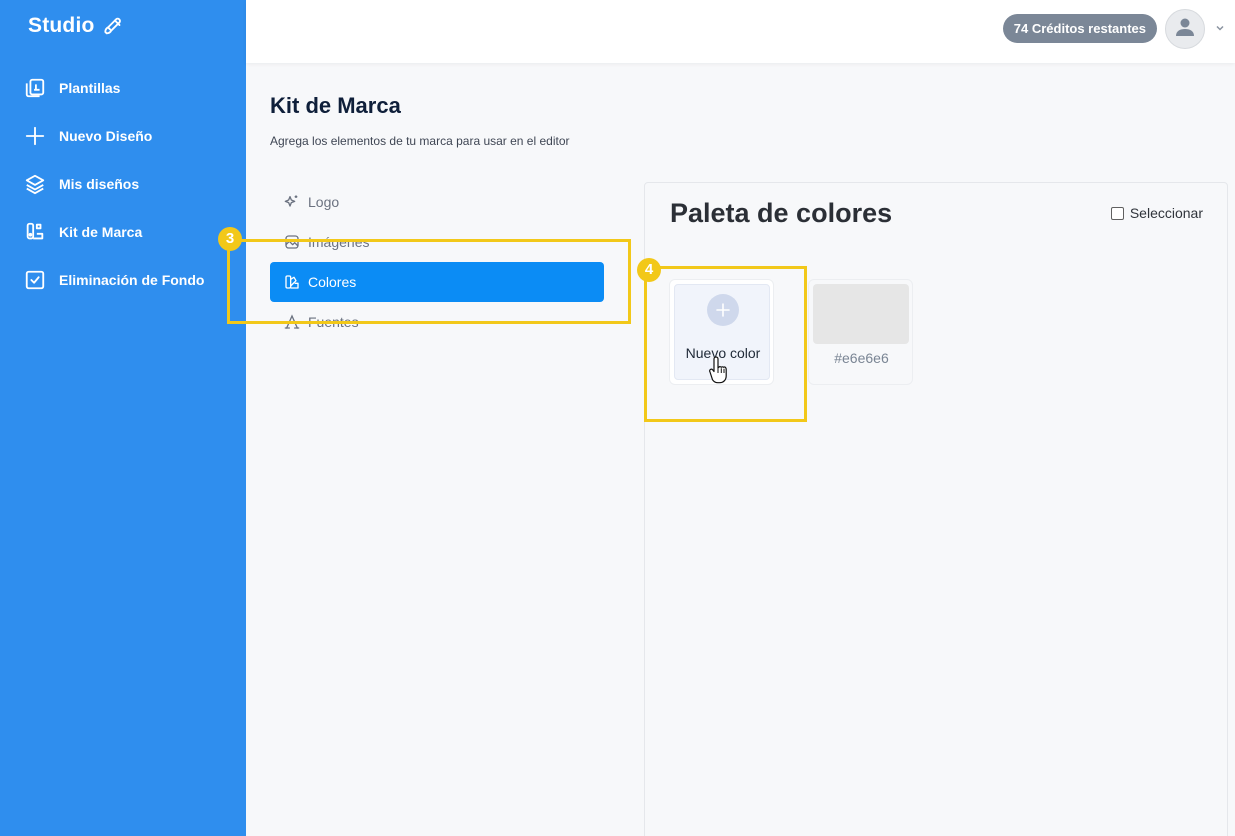  I want to click on brush-icon, so click(114, 26).